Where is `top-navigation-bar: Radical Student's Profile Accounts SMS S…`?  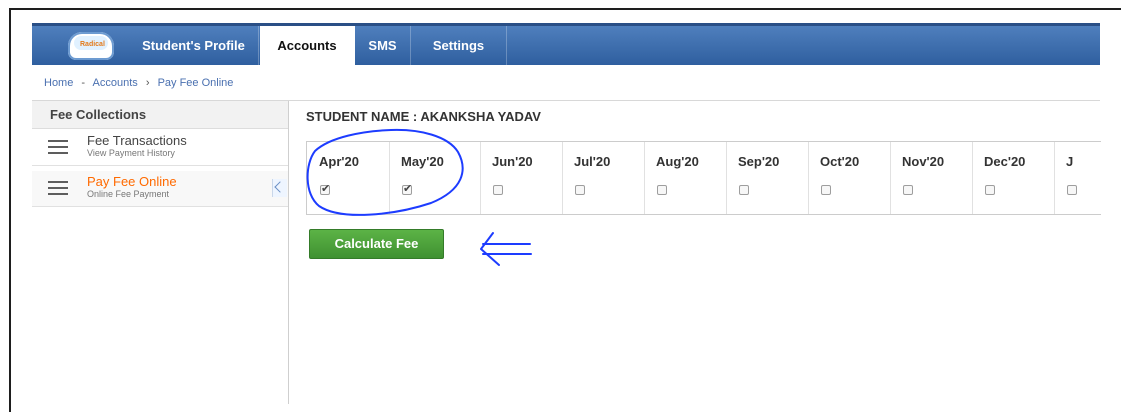 top-navigation-bar: Radical Student's Profile Accounts SMS S… is located at coordinates (566, 44).